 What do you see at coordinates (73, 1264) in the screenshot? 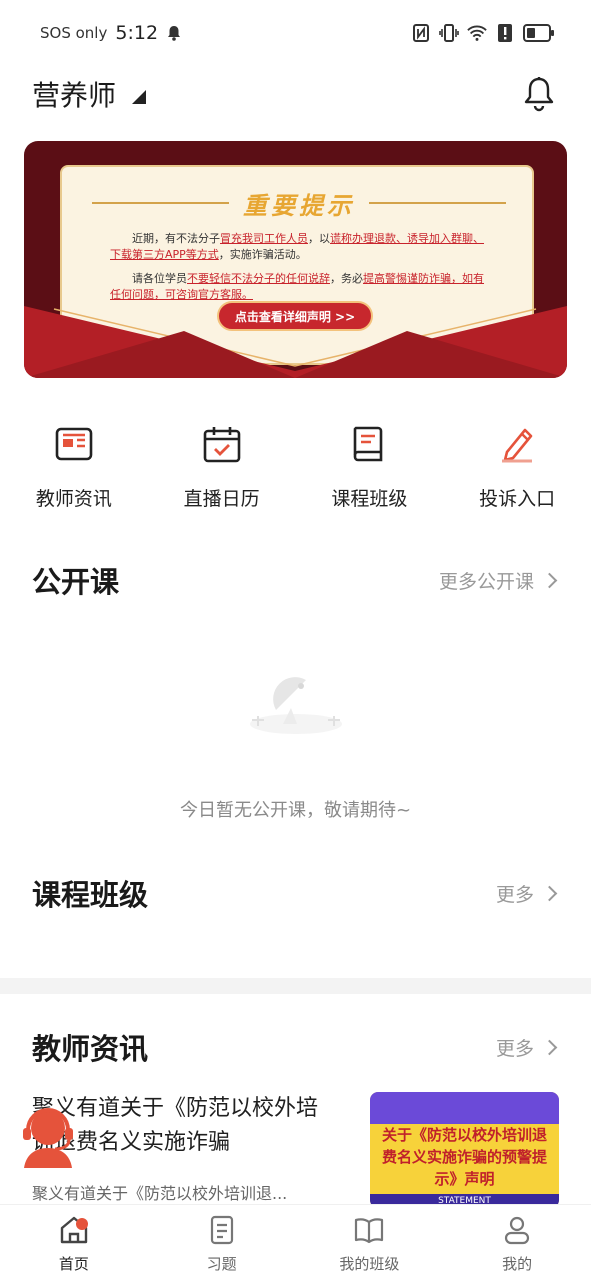
I see `tab-label: 首页` at bounding box center [73, 1264].